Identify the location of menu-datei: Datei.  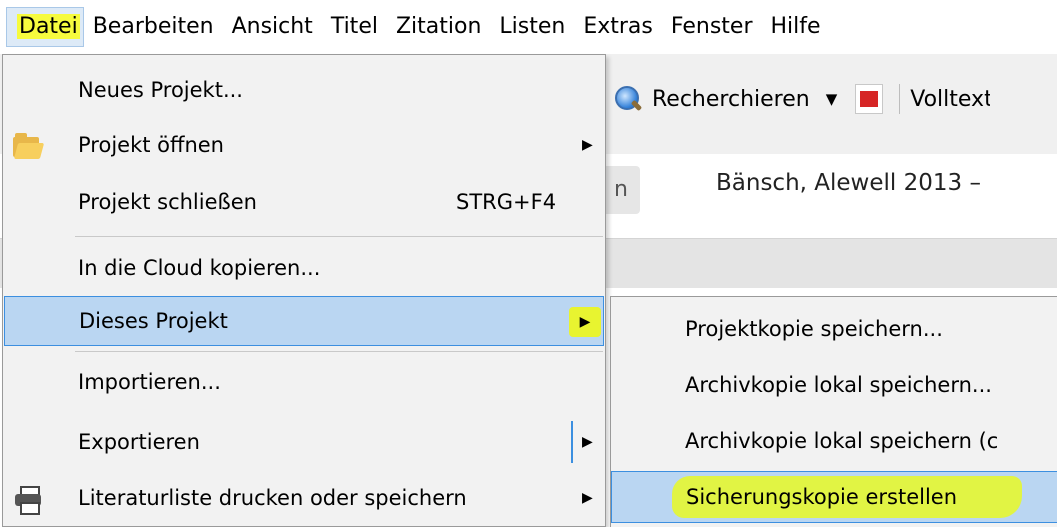
(45, 27).